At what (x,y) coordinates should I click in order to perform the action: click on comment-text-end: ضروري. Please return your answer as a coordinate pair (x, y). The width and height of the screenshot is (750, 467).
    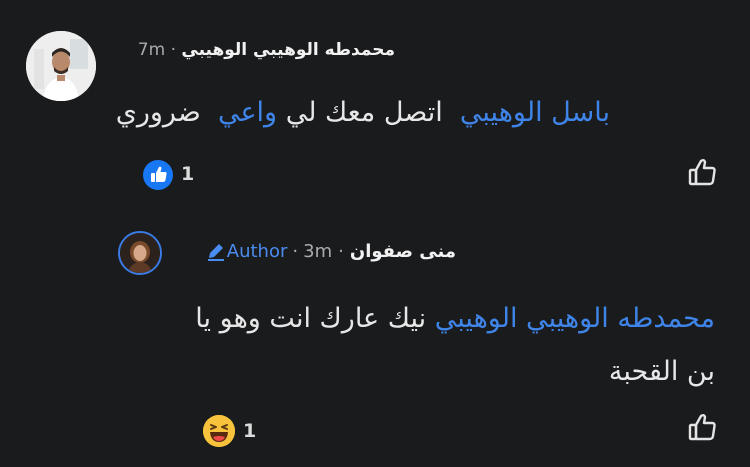
    Looking at the image, I should click on (158, 112).